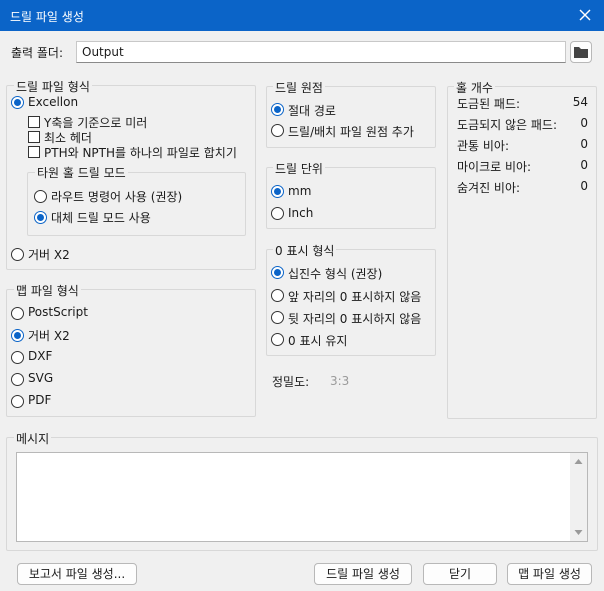 This screenshot has height=591, width=604. Describe the element at coordinates (277, 272) in the screenshot. I see `decimal-format-radio` at that location.